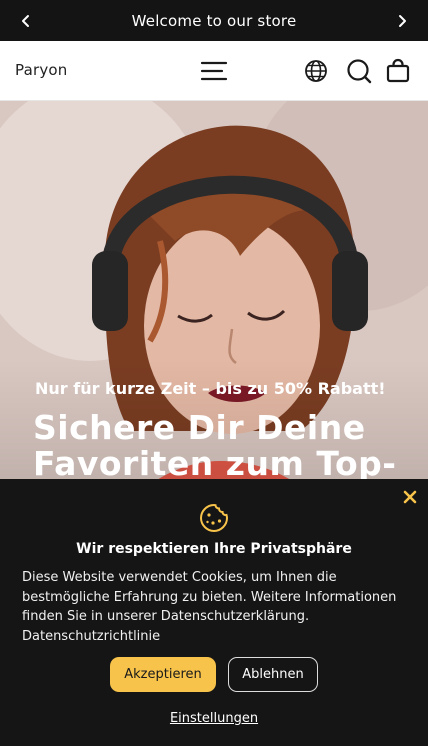  I want to click on cookie-close-button, so click(410, 497).